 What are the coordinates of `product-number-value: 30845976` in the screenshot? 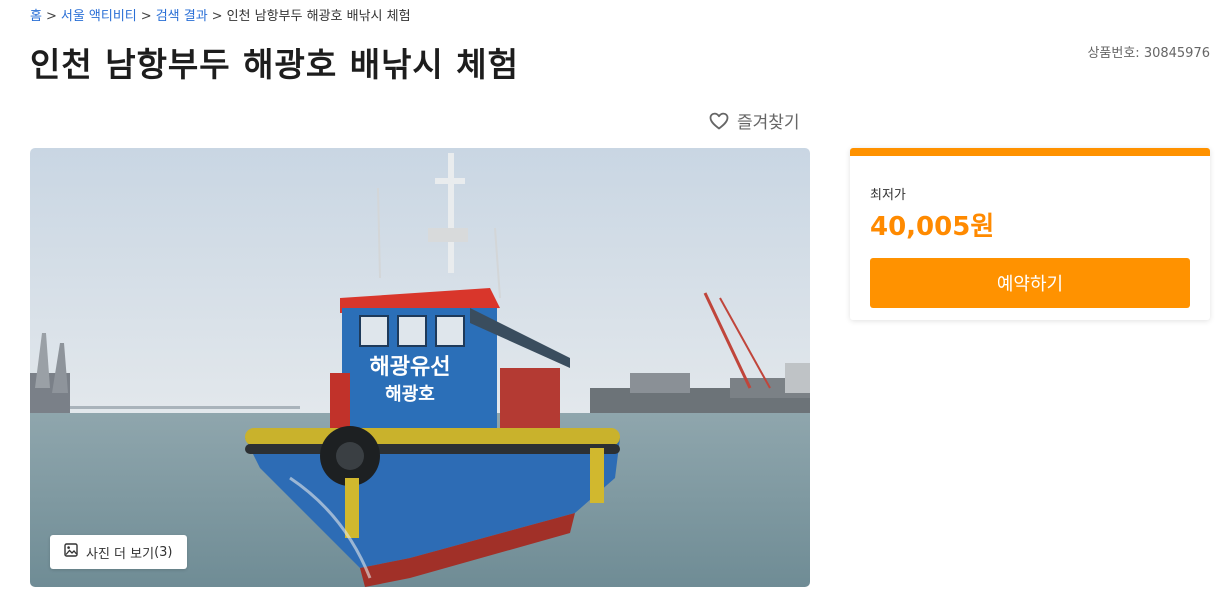 It's located at (1176, 53).